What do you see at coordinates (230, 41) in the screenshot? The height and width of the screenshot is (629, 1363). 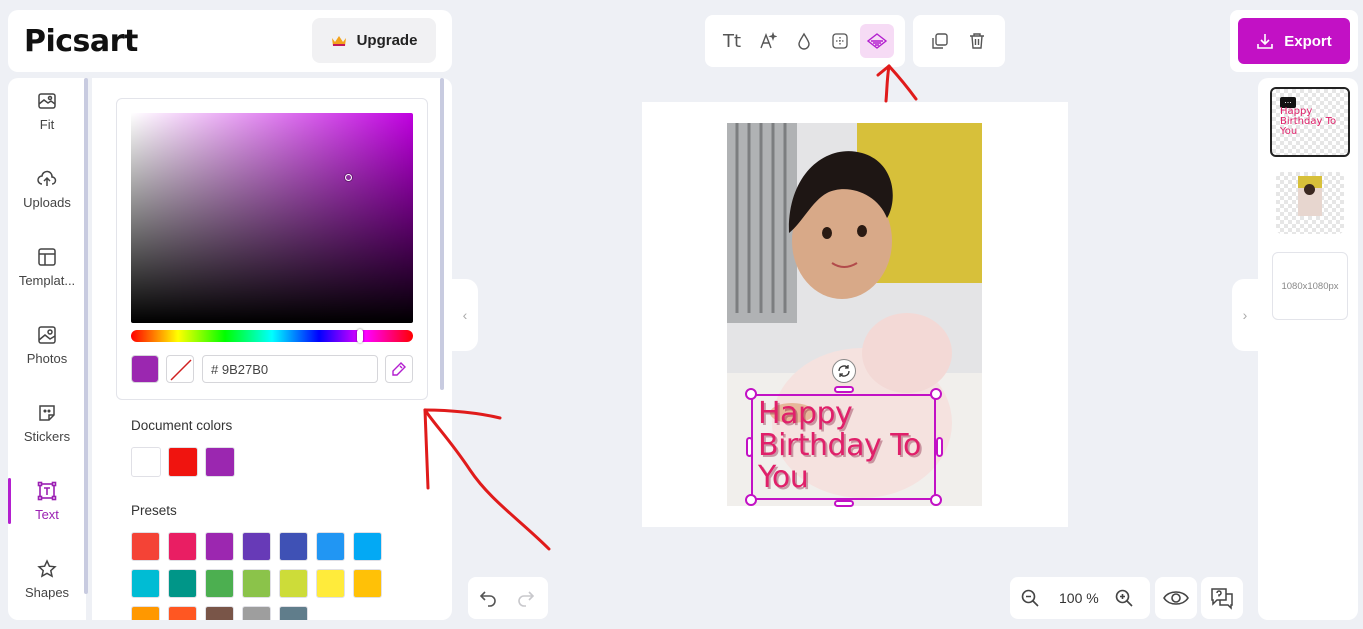 I see `header-bar: Picsart Upgrade` at bounding box center [230, 41].